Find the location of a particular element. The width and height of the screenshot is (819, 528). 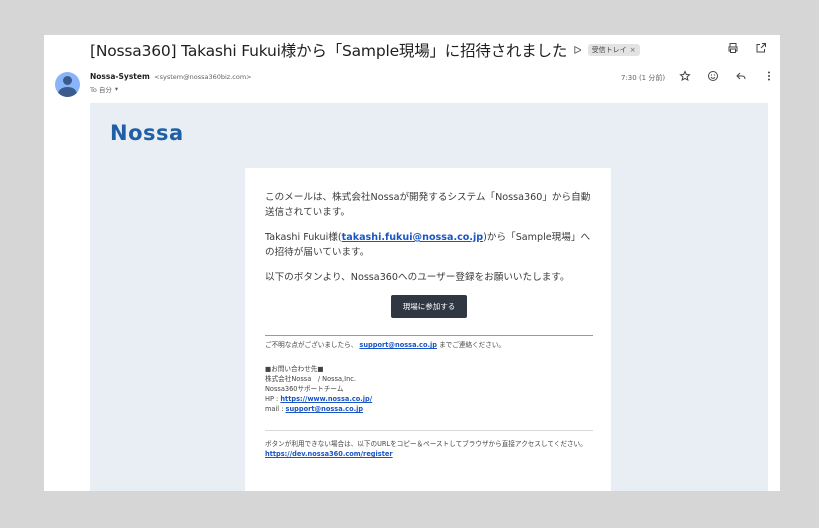

invite-text-before: Takashi Fukui様( is located at coordinates (303, 237).